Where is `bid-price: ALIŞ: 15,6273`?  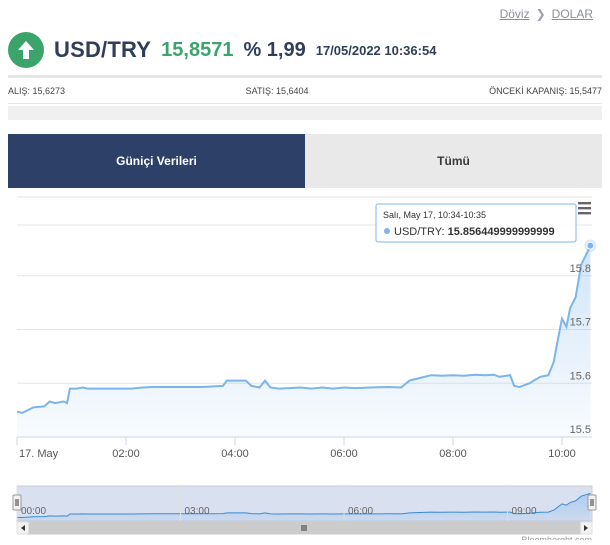
bid-price: ALIŞ: 15,6273 is located at coordinates (37, 91).